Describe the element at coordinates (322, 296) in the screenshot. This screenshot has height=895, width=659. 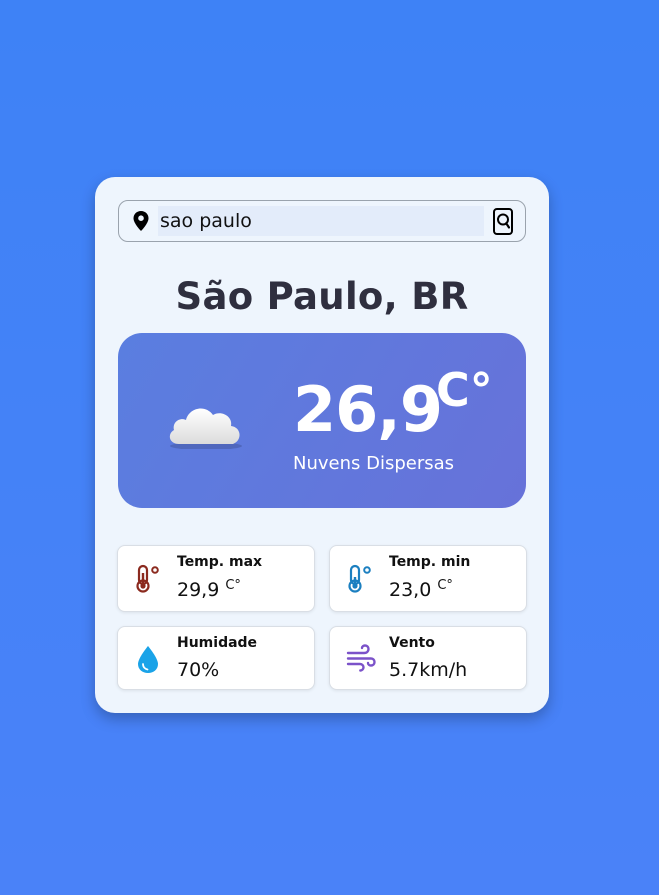
I see `city-title: São Paulo, BR` at that location.